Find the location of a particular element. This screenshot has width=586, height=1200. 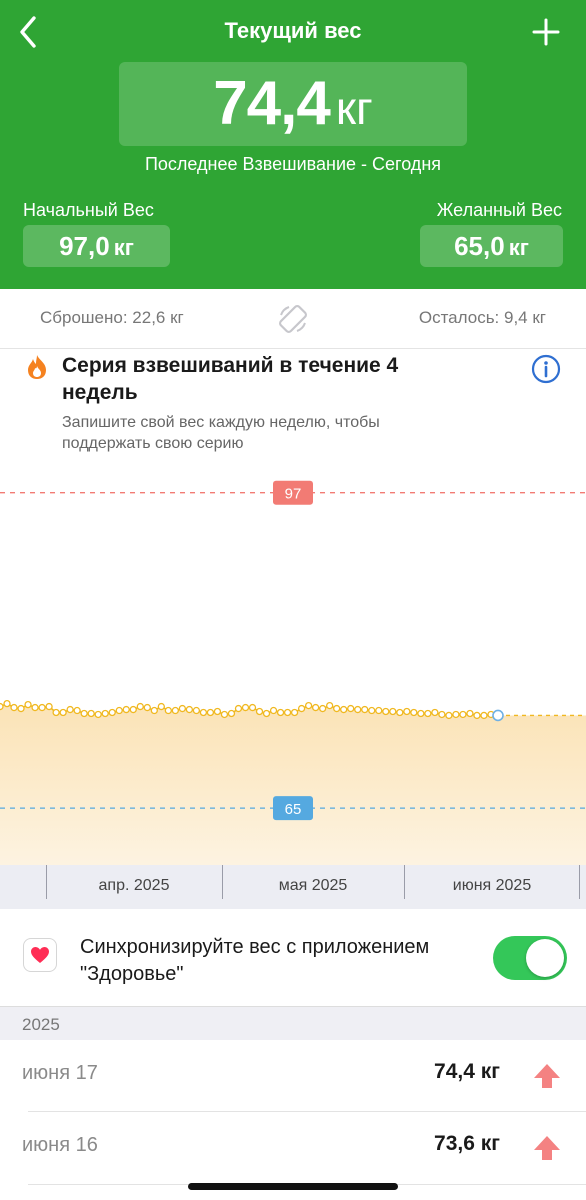

rotate-screen-icon is located at coordinates (293, 319).